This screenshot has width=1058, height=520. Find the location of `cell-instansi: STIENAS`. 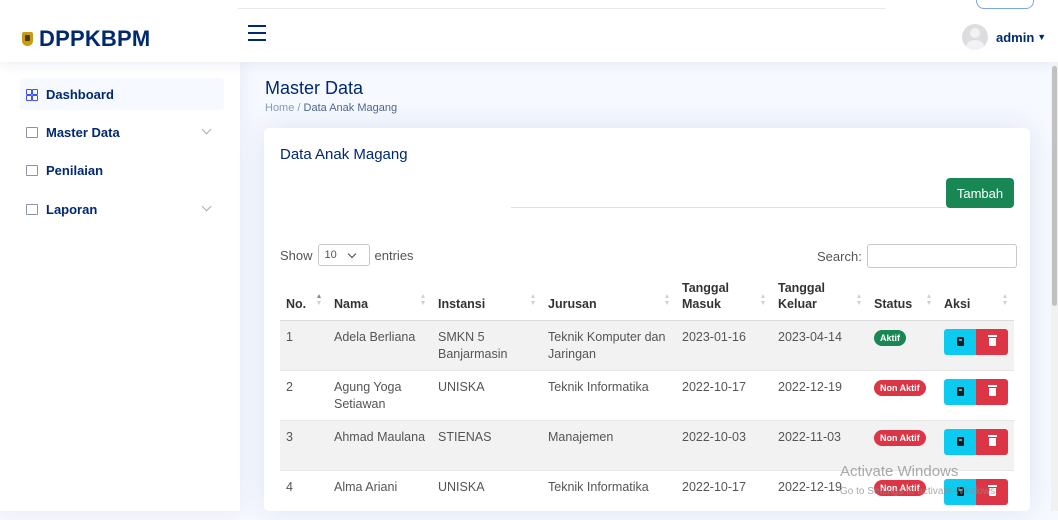

cell-instansi: STIENAS is located at coordinates (487, 444).